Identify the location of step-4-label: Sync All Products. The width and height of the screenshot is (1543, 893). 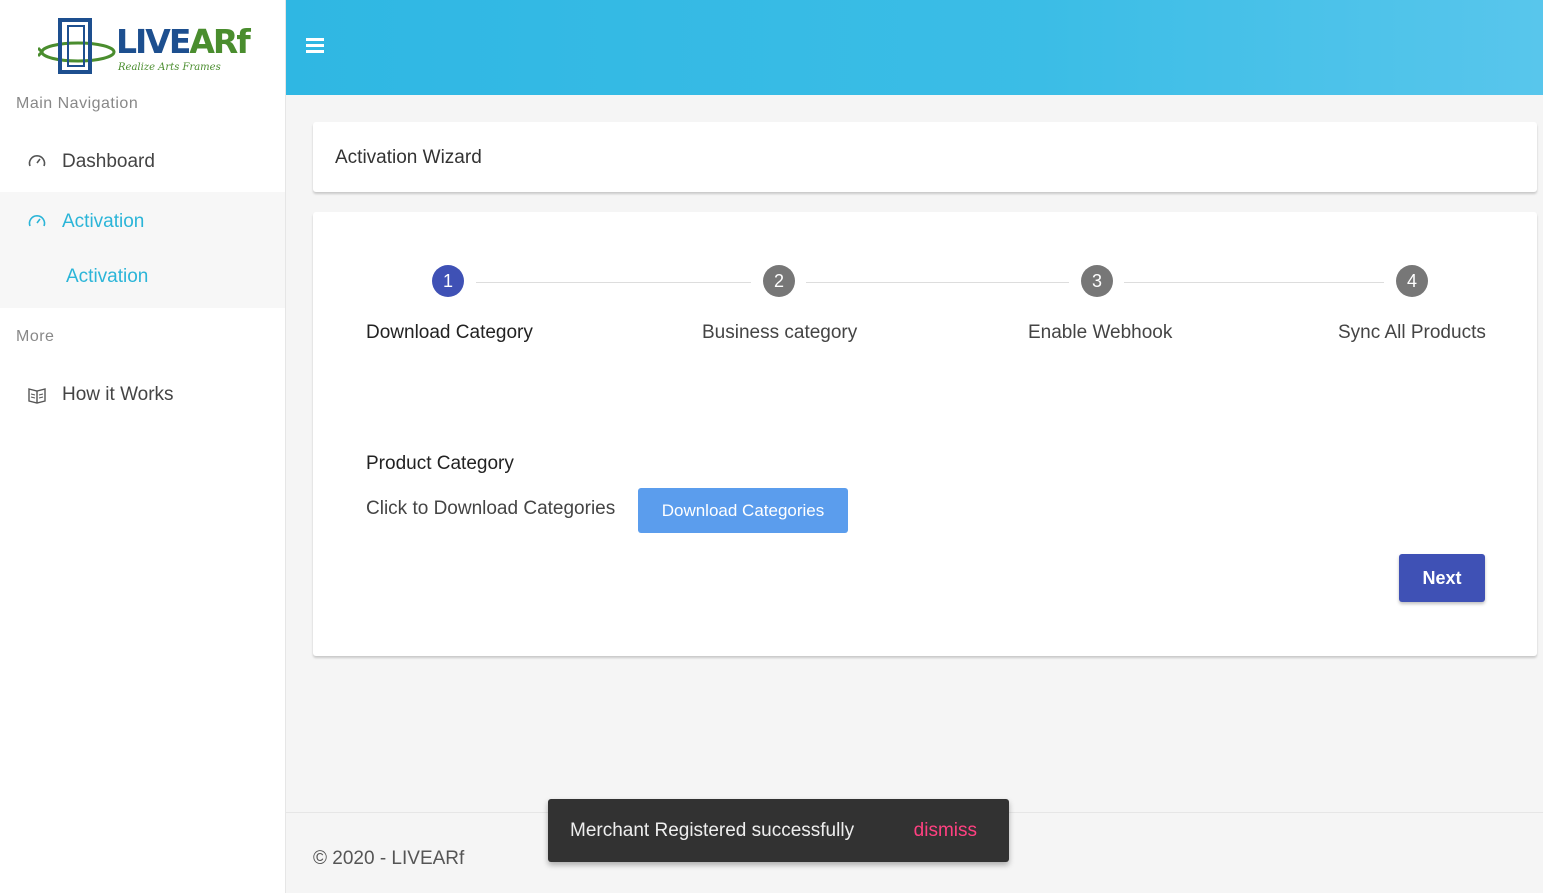
(1412, 332).